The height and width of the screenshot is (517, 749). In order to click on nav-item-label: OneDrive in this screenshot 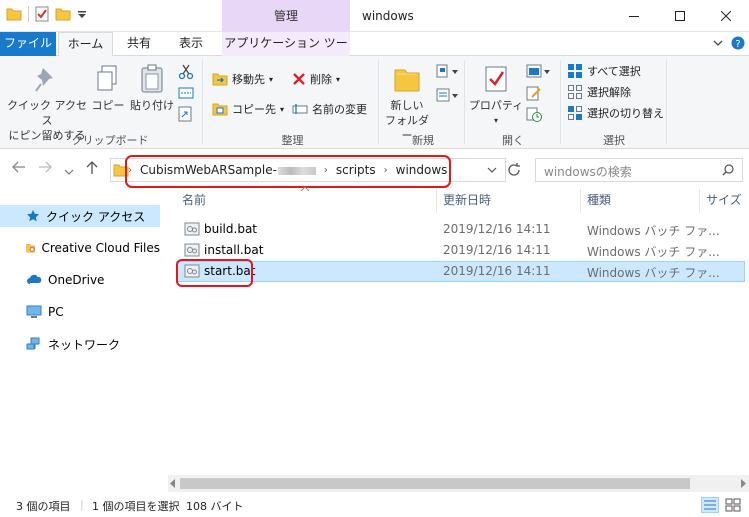, I will do `click(76, 280)`.